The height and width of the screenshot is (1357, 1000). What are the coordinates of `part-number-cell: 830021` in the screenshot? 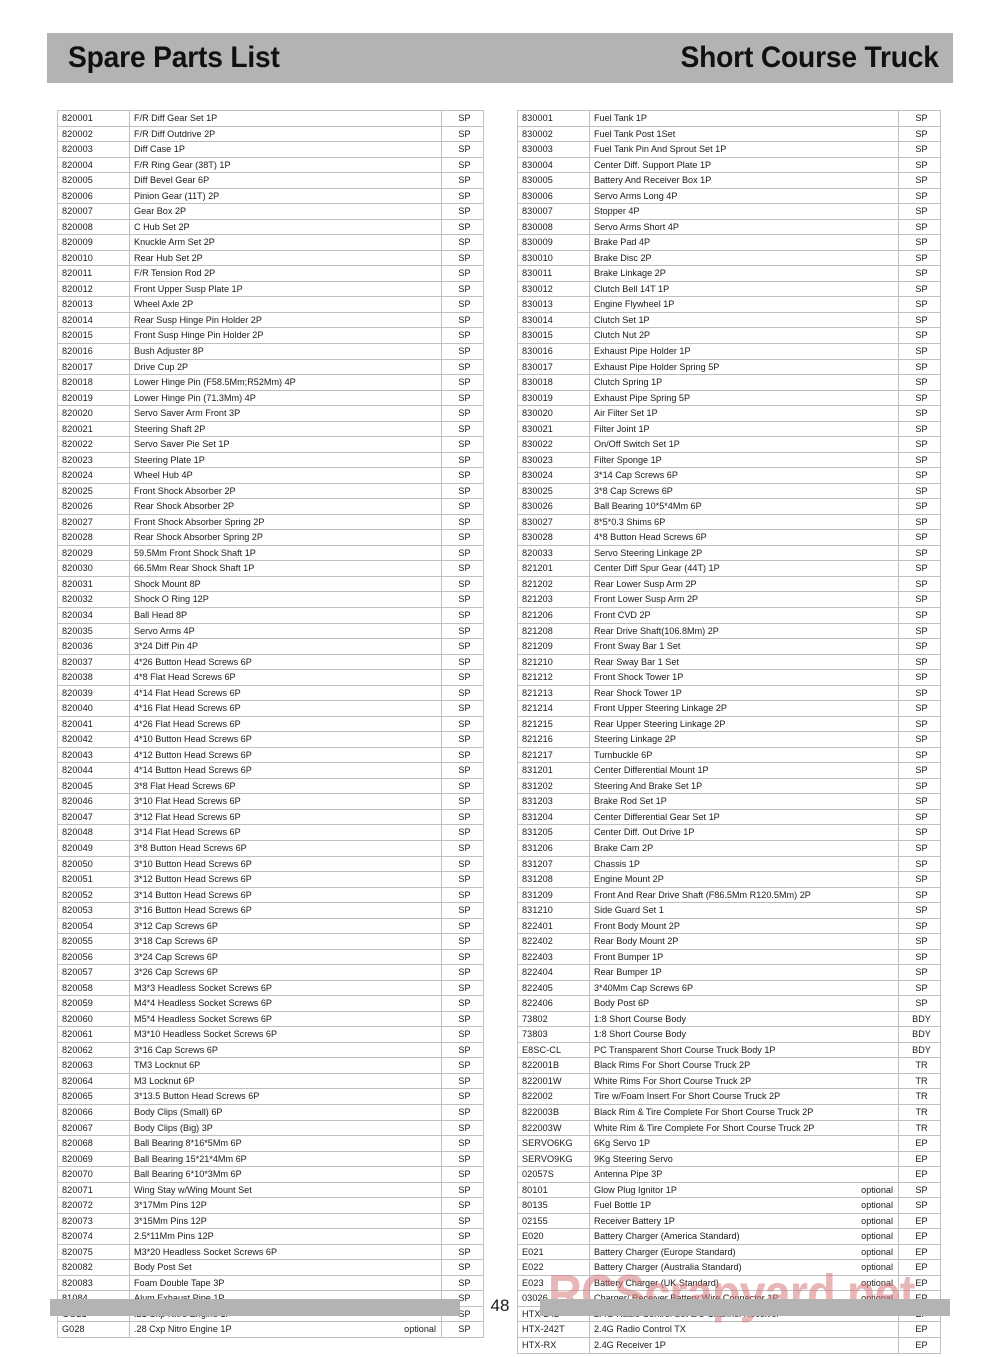 It's located at (553, 429).